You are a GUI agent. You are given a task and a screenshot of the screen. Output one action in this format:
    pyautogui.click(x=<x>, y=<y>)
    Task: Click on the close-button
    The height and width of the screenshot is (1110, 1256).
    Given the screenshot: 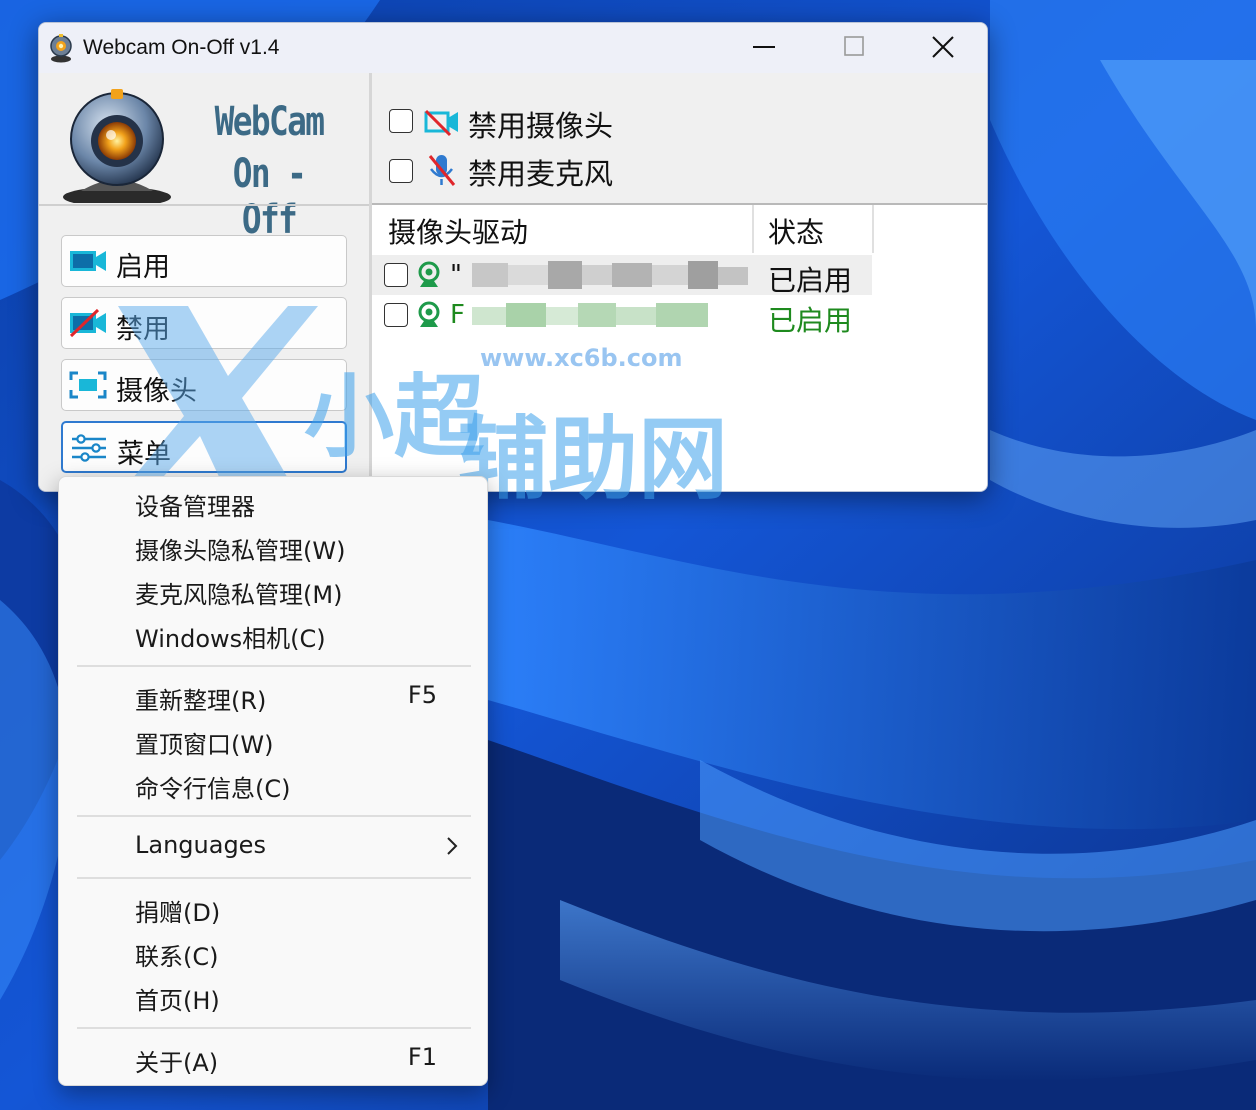 What is the action you would take?
    pyautogui.click(x=942, y=48)
    